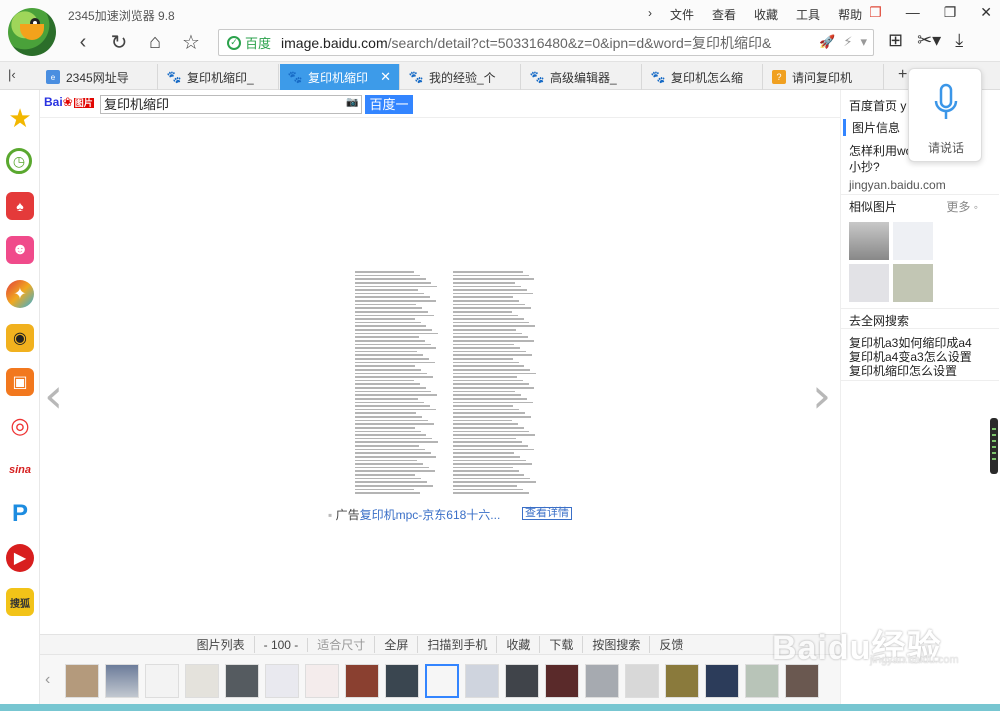 The height and width of the screenshot is (711, 1000). I want to click on tab-close-icon: ✕, so click(385, 77).